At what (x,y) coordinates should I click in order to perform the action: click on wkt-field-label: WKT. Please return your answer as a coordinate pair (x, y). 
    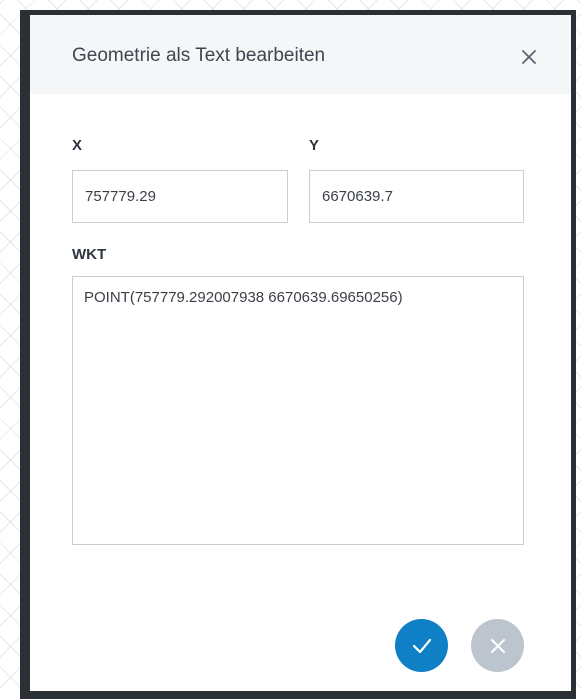
    Looking at the image, I should click on (89, 254).